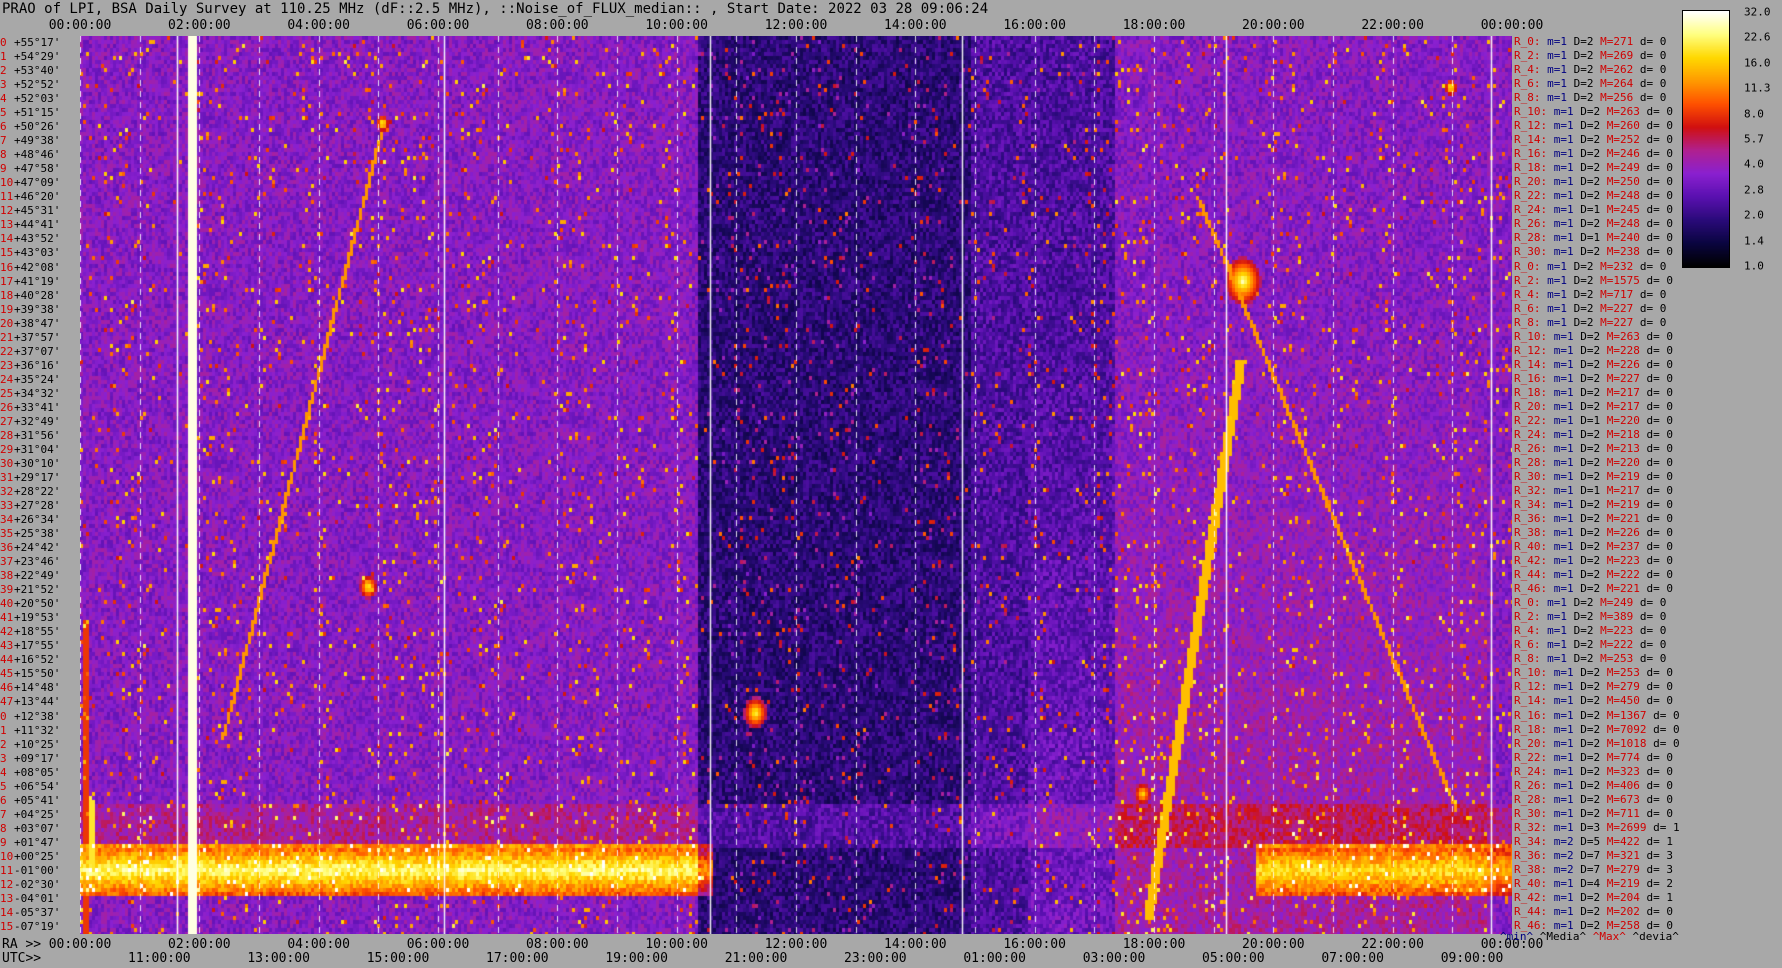 The width and height of the screenshot is (1782, 968). I want to click on stats-h: M=271, so click(1617, 41).